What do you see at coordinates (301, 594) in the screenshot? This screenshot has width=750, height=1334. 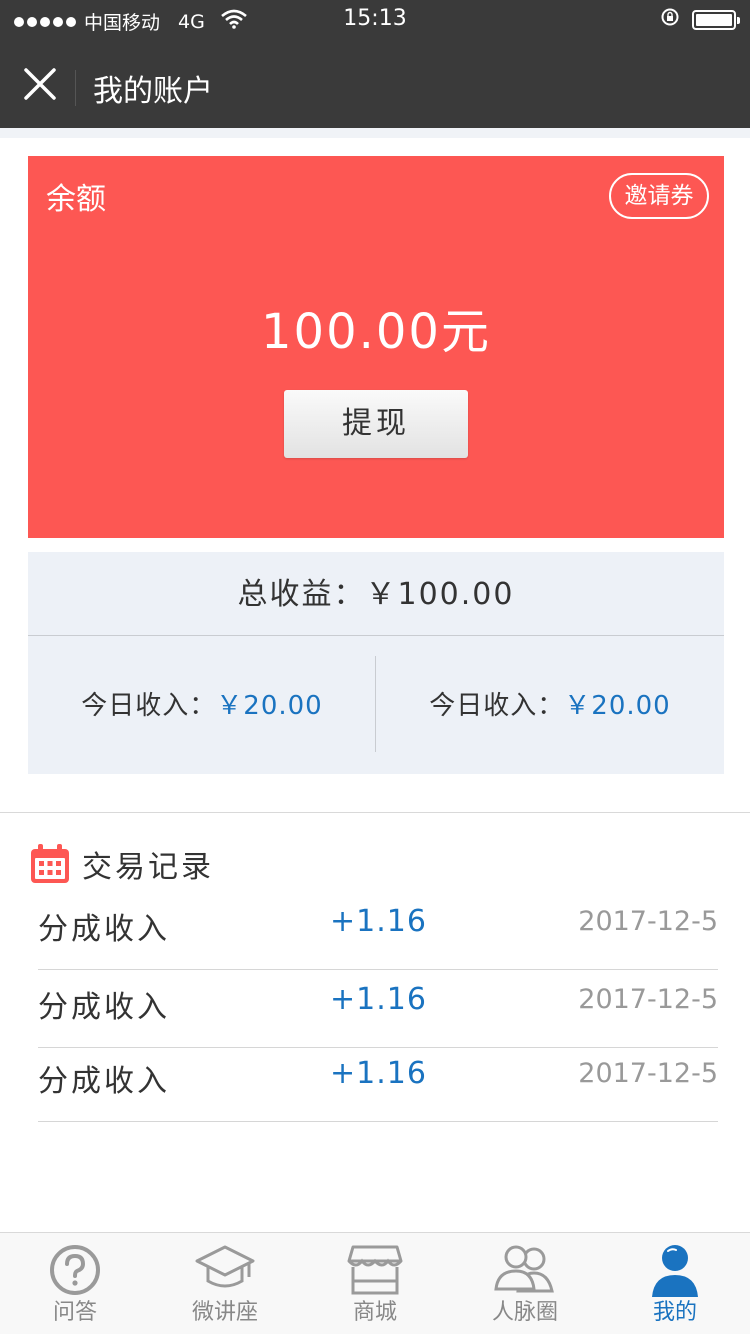 I see `total-earnings-label: 总收益：` at bounding box center [301, 594].